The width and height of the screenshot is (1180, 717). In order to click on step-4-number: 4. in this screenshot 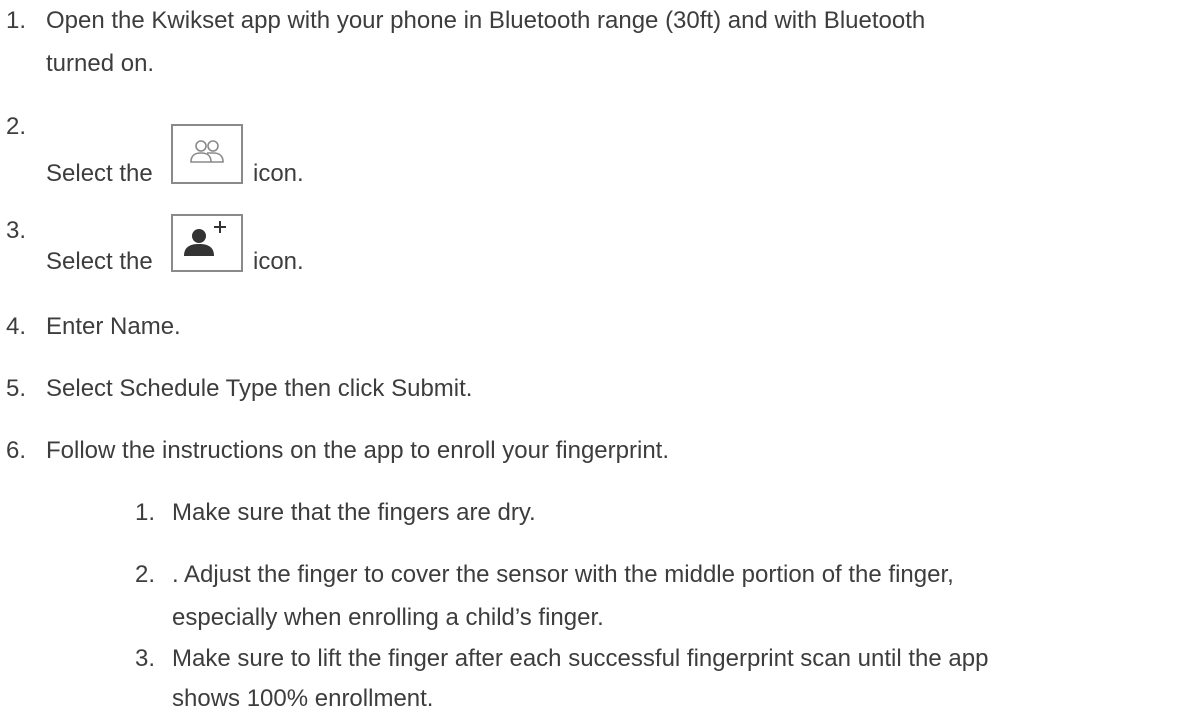, I will do `click(16, 326)`.